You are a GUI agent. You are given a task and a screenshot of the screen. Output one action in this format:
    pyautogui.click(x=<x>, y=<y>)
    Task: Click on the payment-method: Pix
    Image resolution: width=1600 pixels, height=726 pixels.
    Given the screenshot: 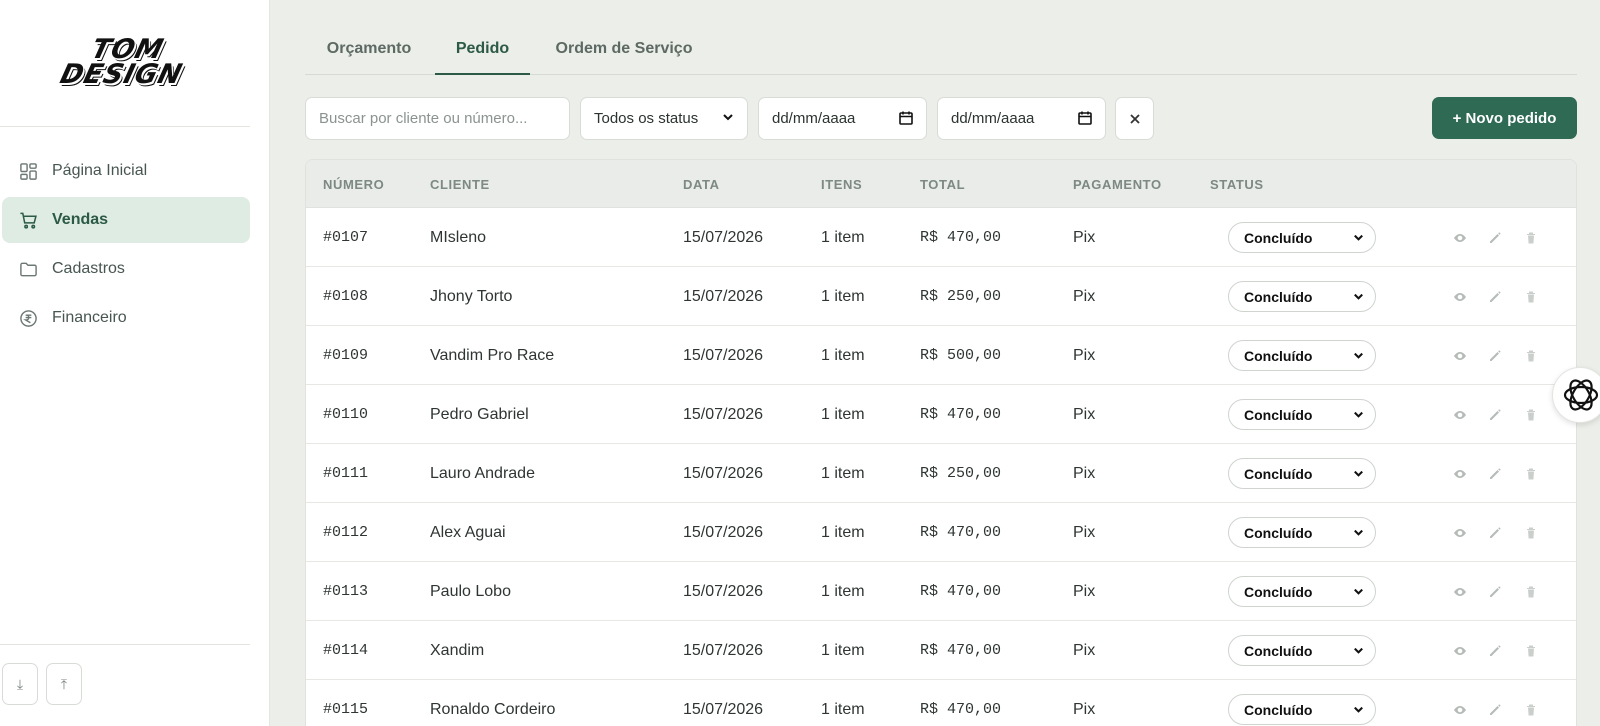 What is the action you would take?
    pyautogui.click(x=1084, y=355)
    